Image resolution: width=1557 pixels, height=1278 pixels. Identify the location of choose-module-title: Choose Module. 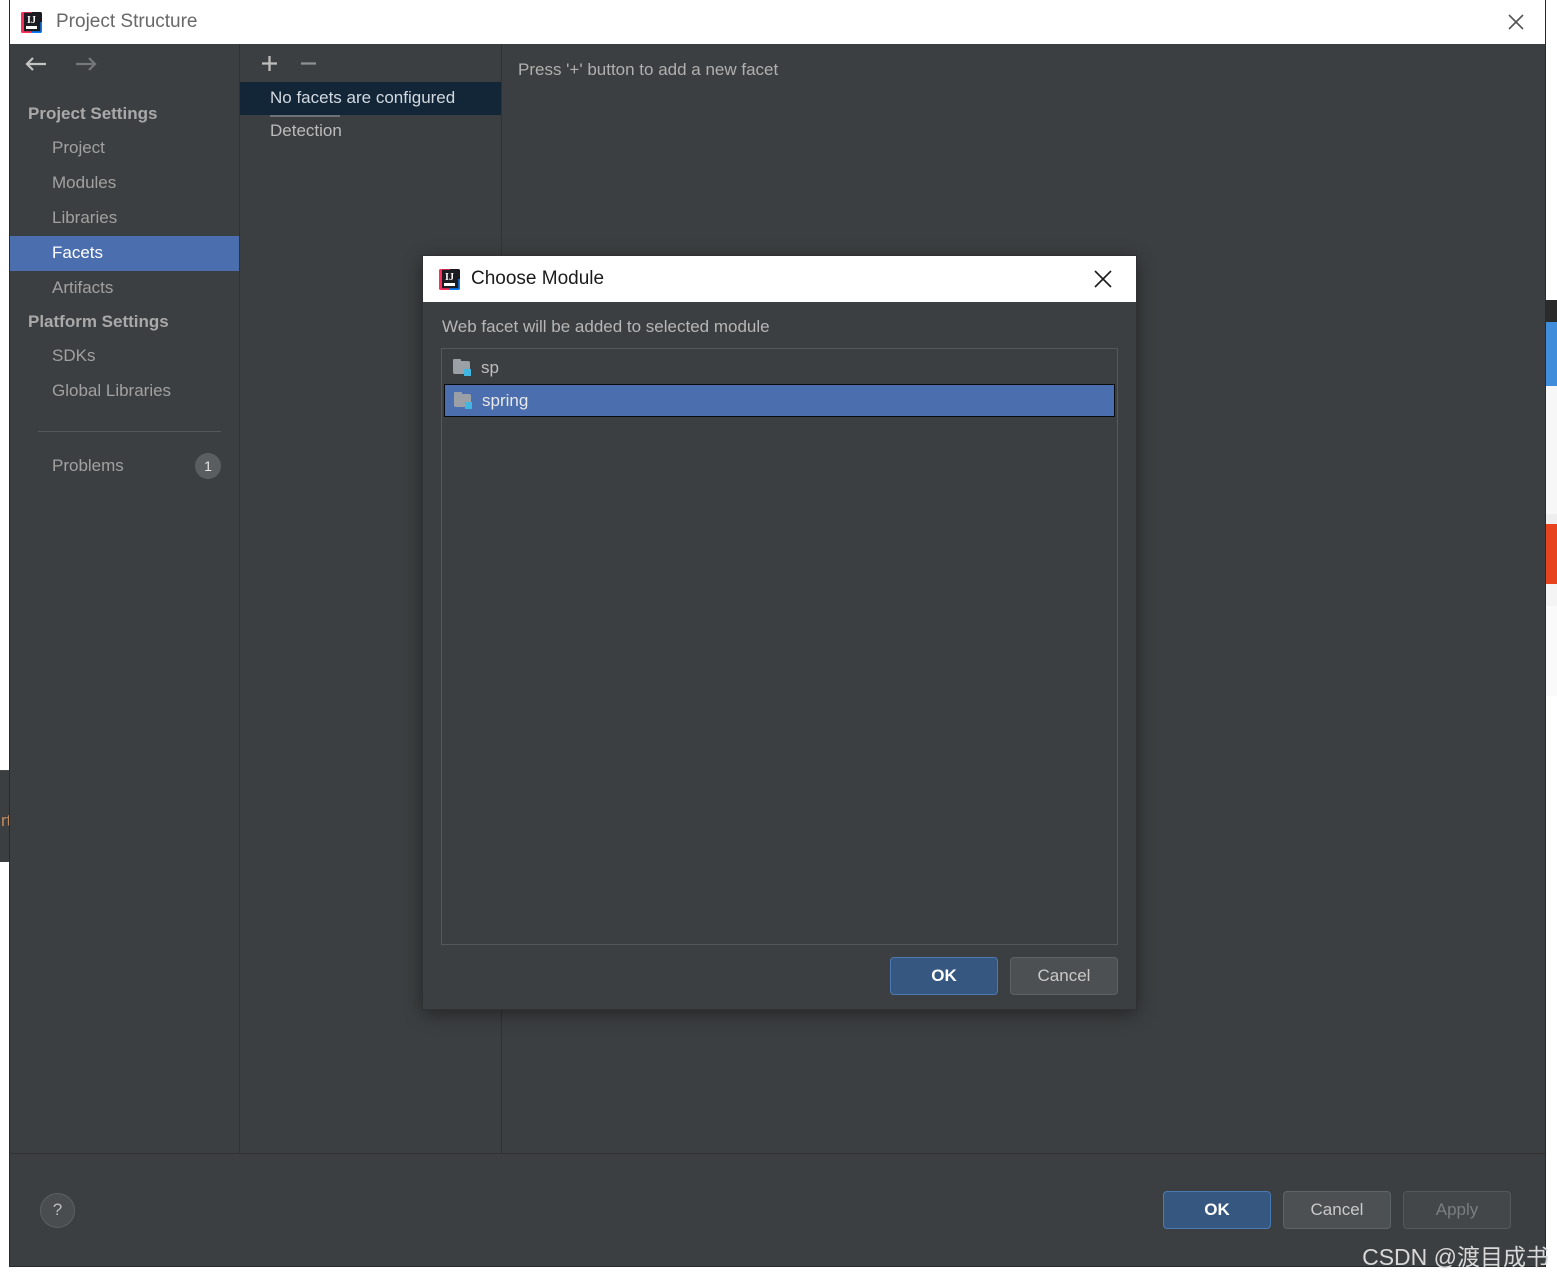
(538, 278).